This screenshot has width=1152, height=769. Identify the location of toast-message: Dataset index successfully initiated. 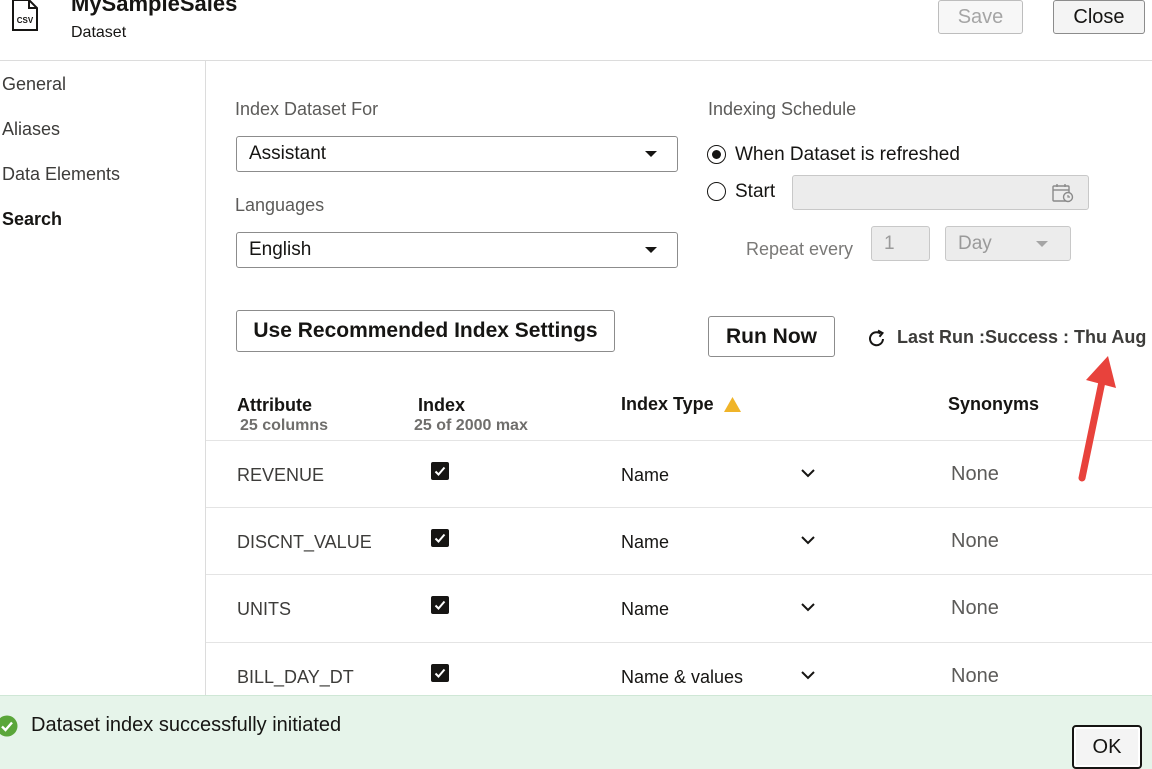
(186, 725).